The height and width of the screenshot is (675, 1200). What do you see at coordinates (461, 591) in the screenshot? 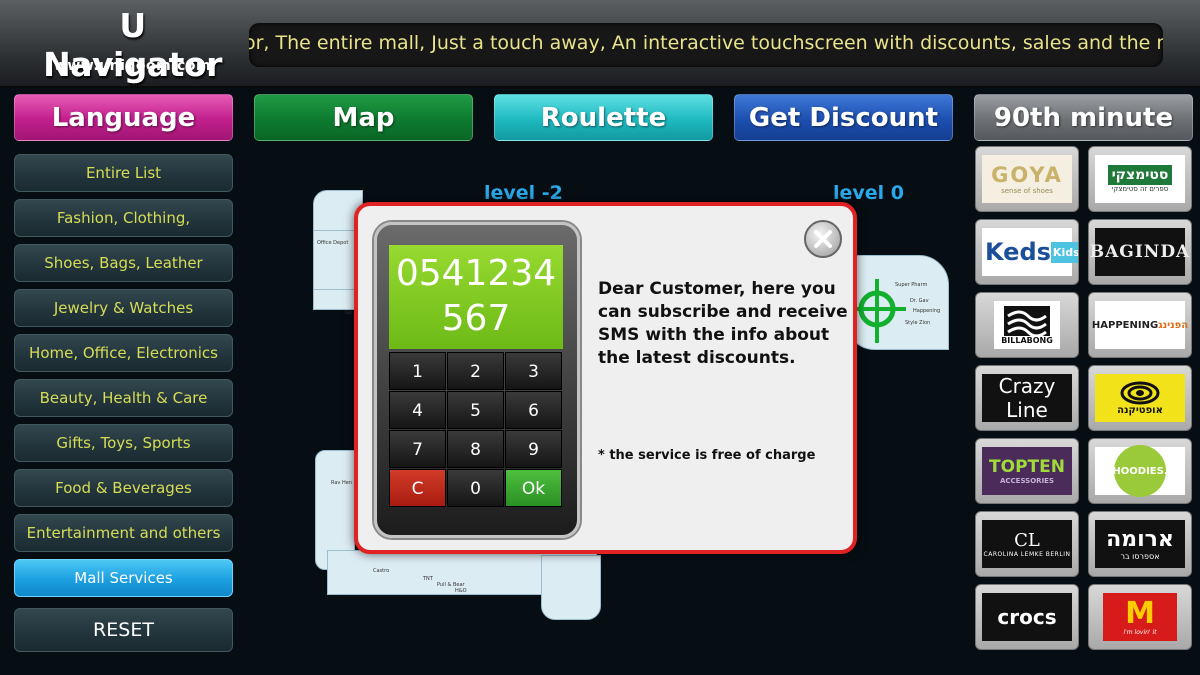
I see `map-store-label: H&O` at bounding box center [461, 591].